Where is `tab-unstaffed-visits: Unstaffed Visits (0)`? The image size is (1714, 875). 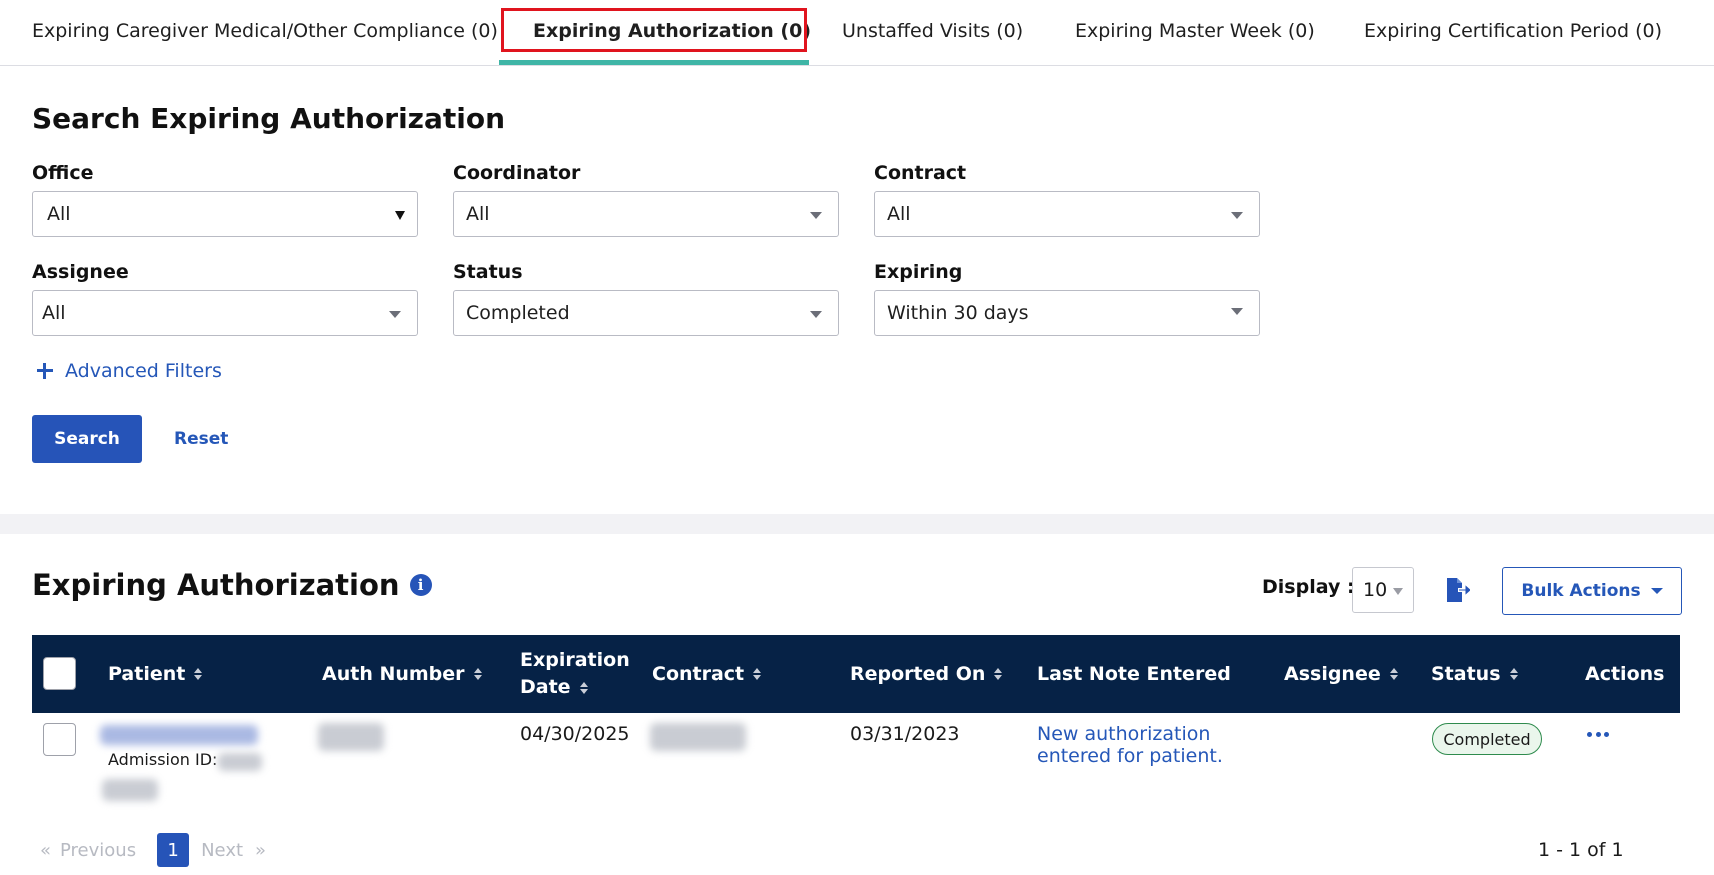 tab-unstaffed-visits: Unstaffed Visits (0) is located at coordinates (932, 33).